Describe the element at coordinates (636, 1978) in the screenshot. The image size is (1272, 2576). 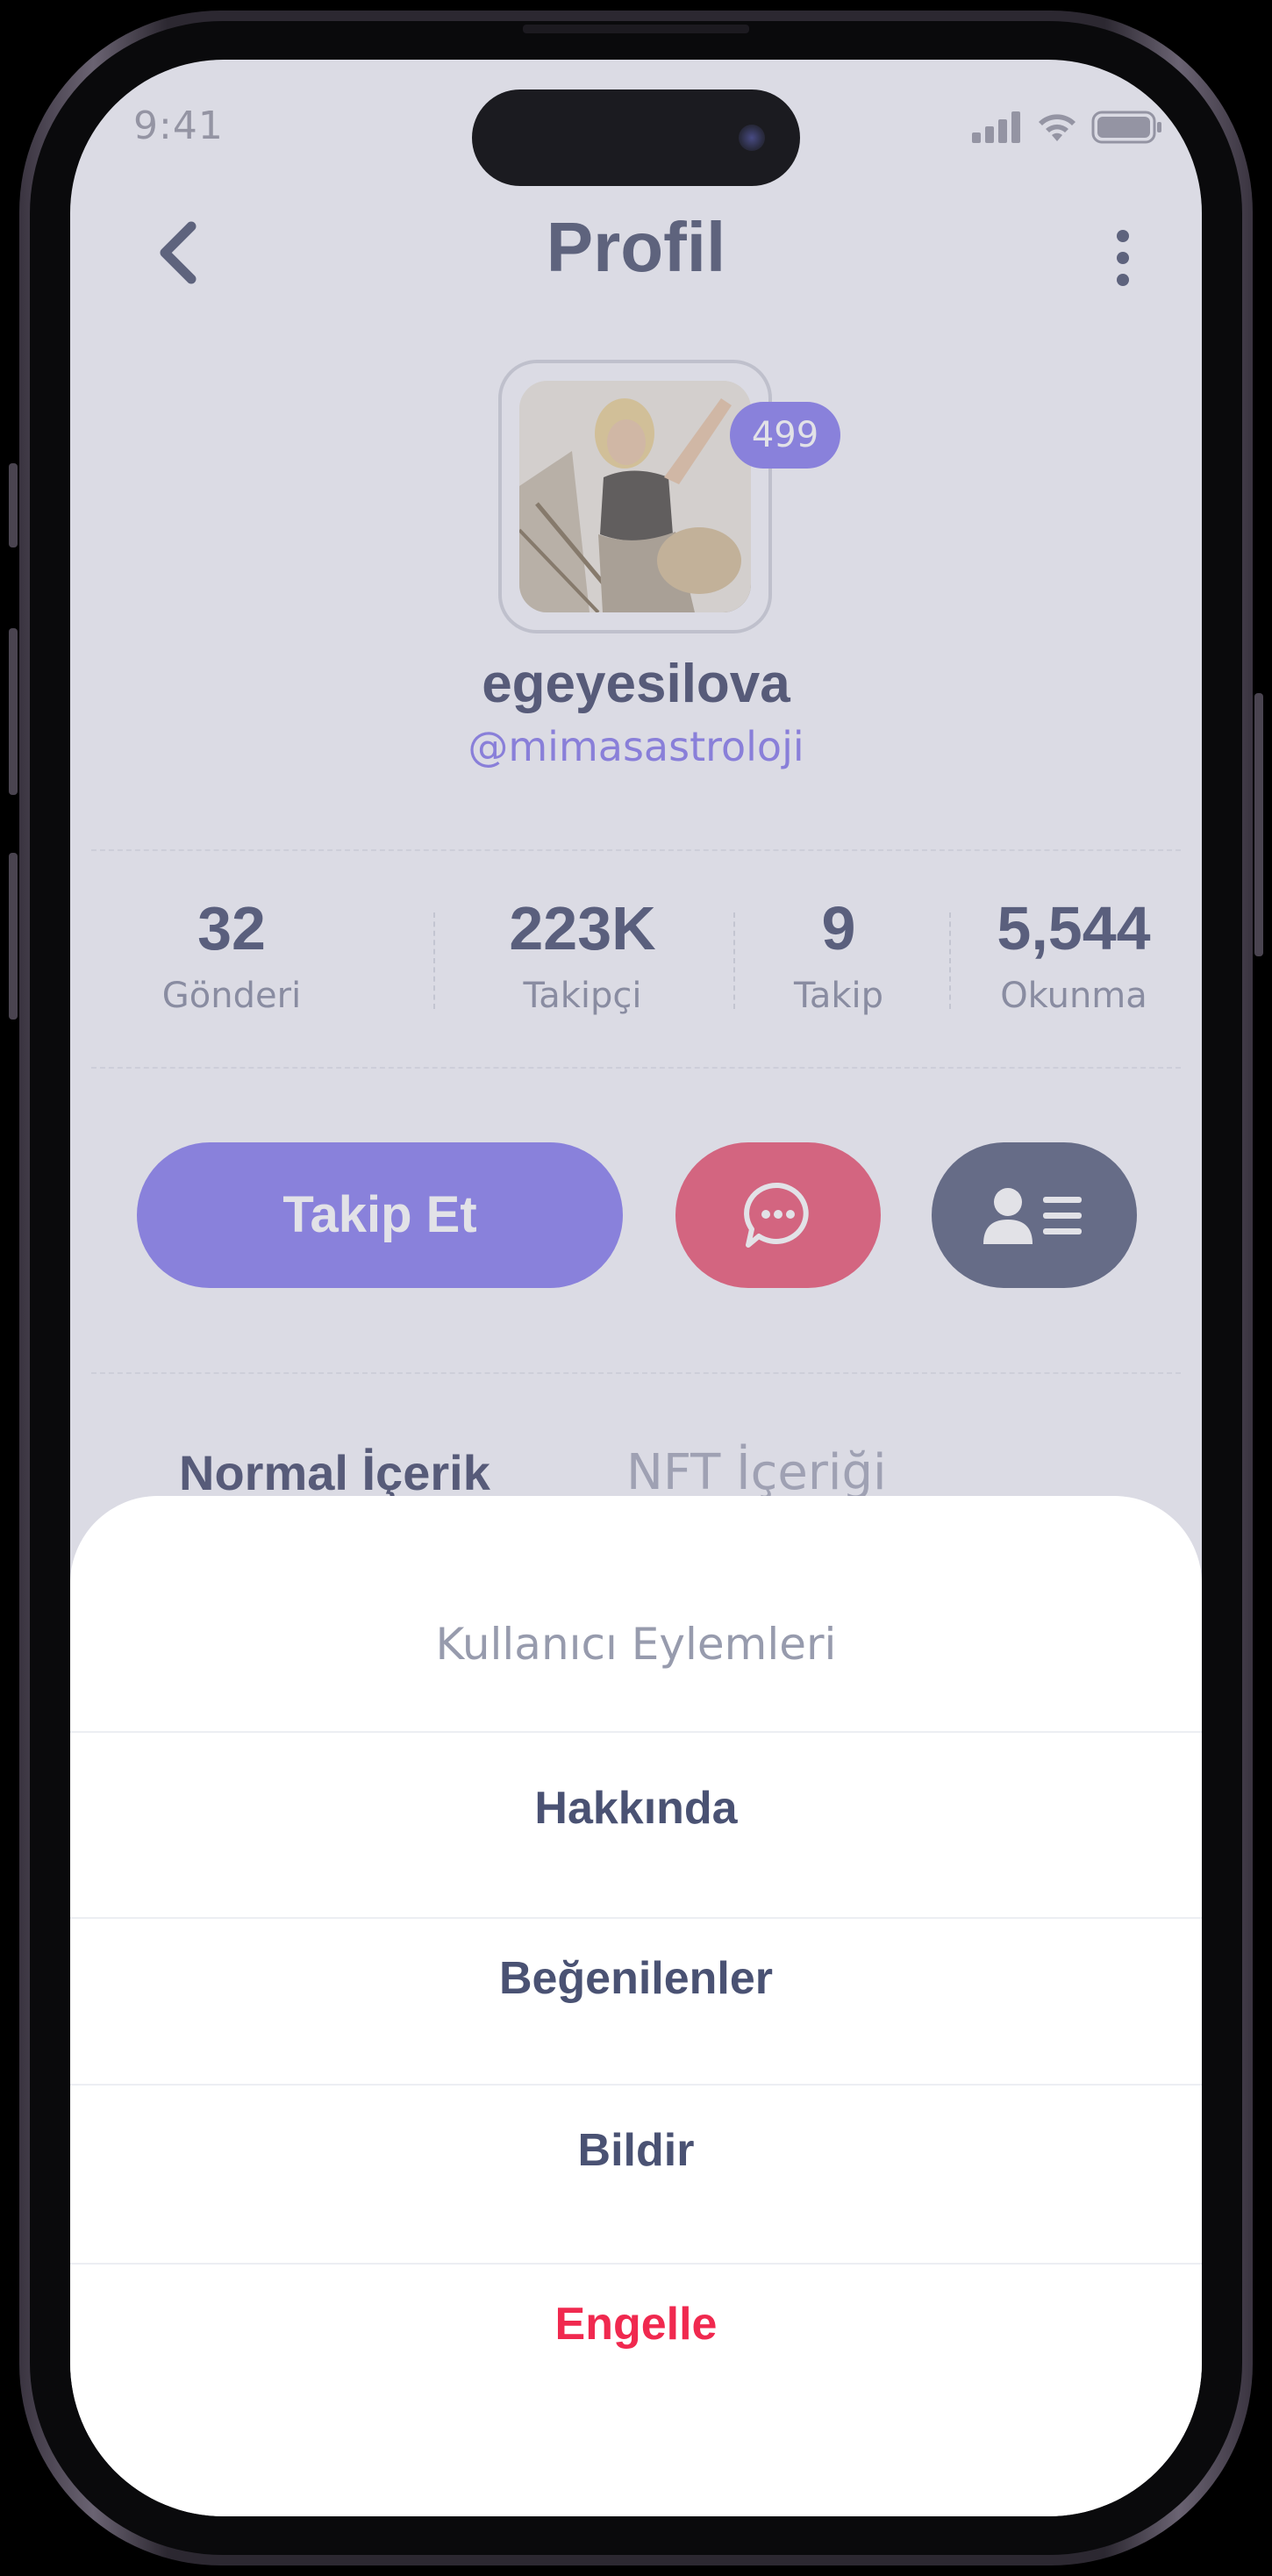
I see `sheet-item-liked: Beğenilenler` at that location.